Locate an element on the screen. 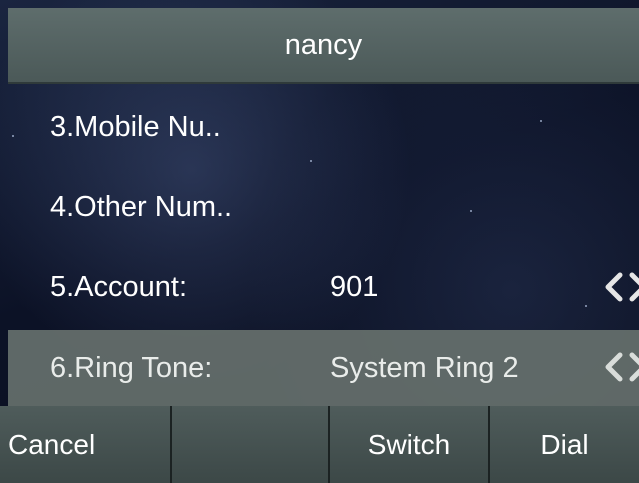  menu-item-label: 3.Mobile Nu.. is located at coordinates (135, 126).